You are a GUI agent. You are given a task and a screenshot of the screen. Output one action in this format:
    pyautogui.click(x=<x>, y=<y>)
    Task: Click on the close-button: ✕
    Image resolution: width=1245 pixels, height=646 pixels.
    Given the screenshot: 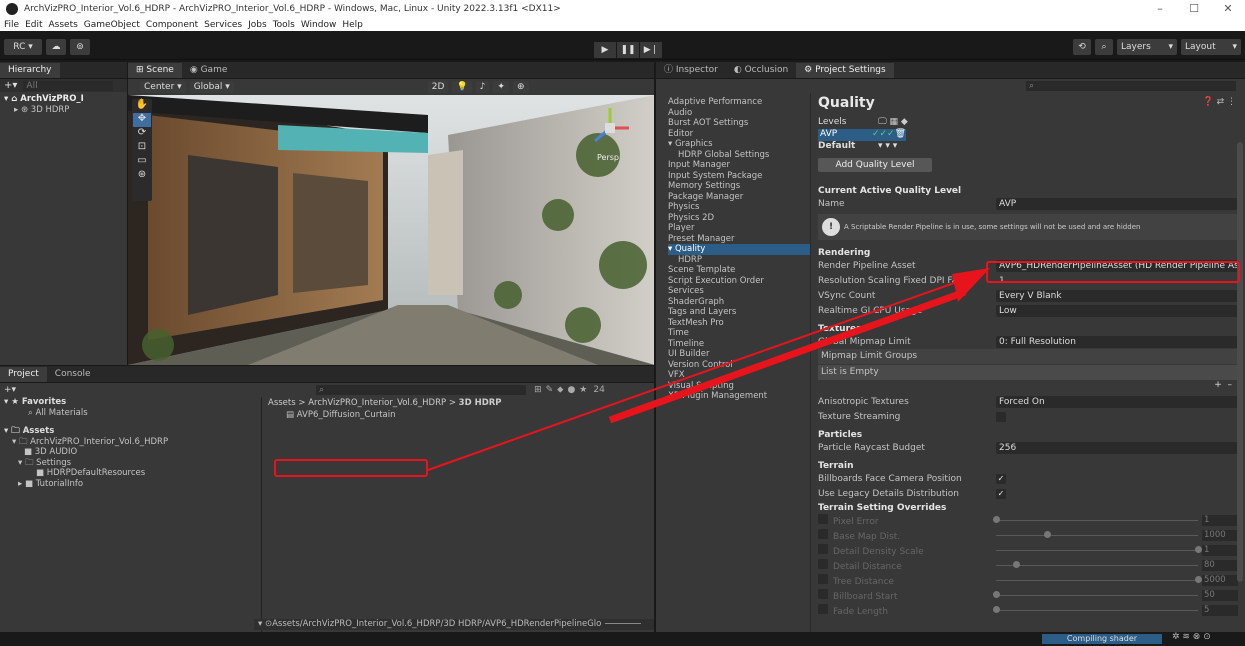 What is the action you would take?
    pyautogui.click(x=1228, y=9)
    